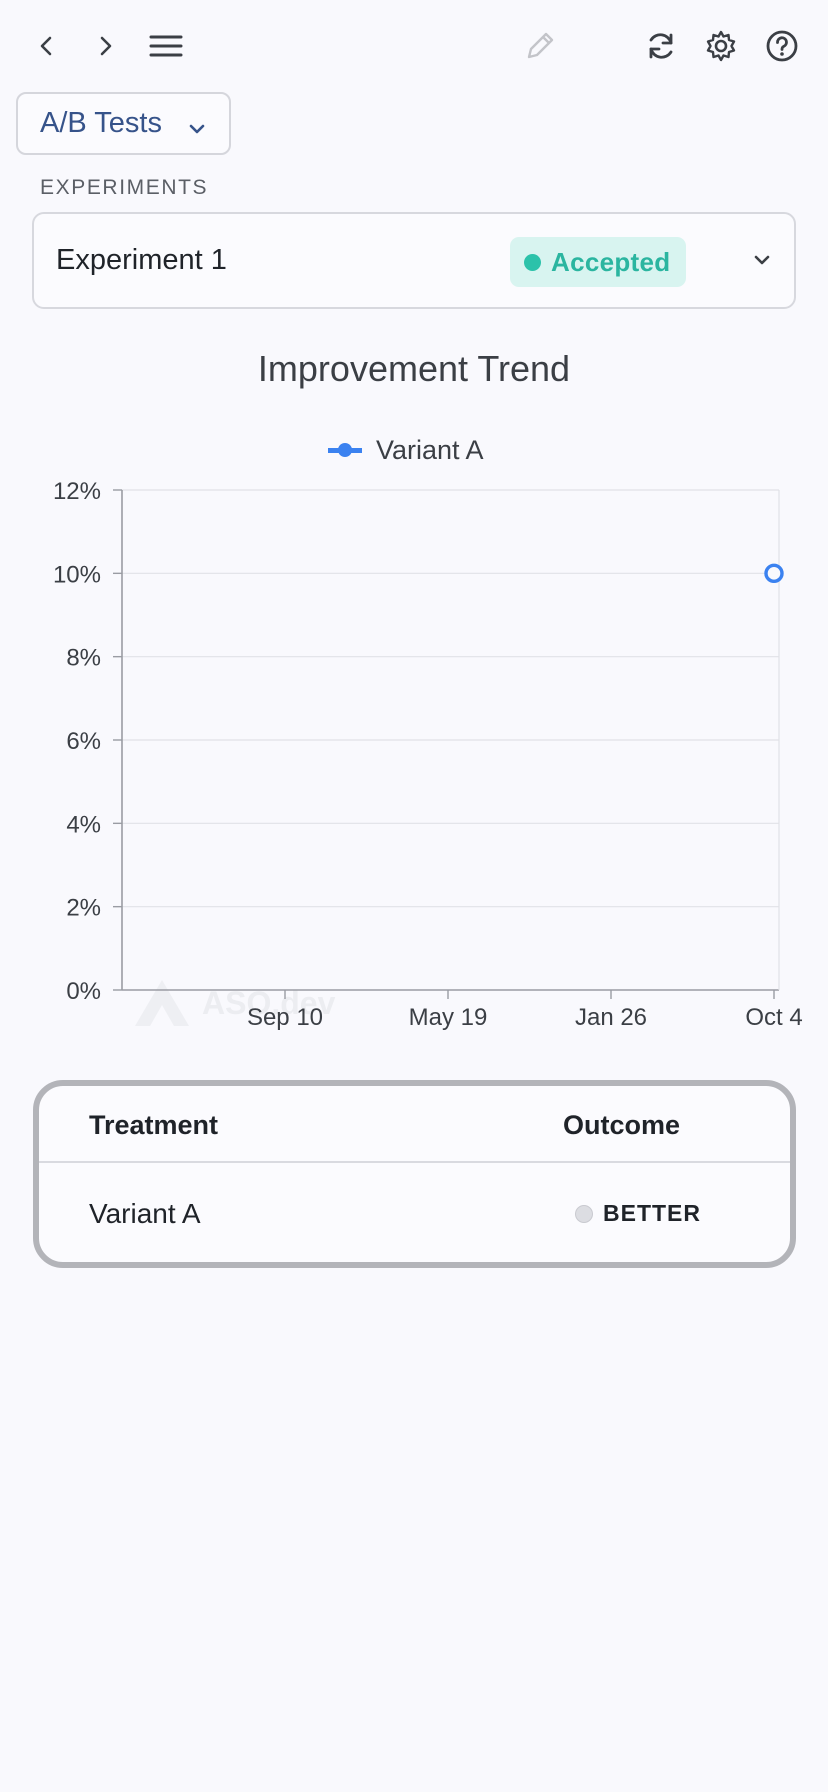  Describe the element at coordinates (77, 491) in the screenshot. I see `y-tick-label: 12%` at that location.